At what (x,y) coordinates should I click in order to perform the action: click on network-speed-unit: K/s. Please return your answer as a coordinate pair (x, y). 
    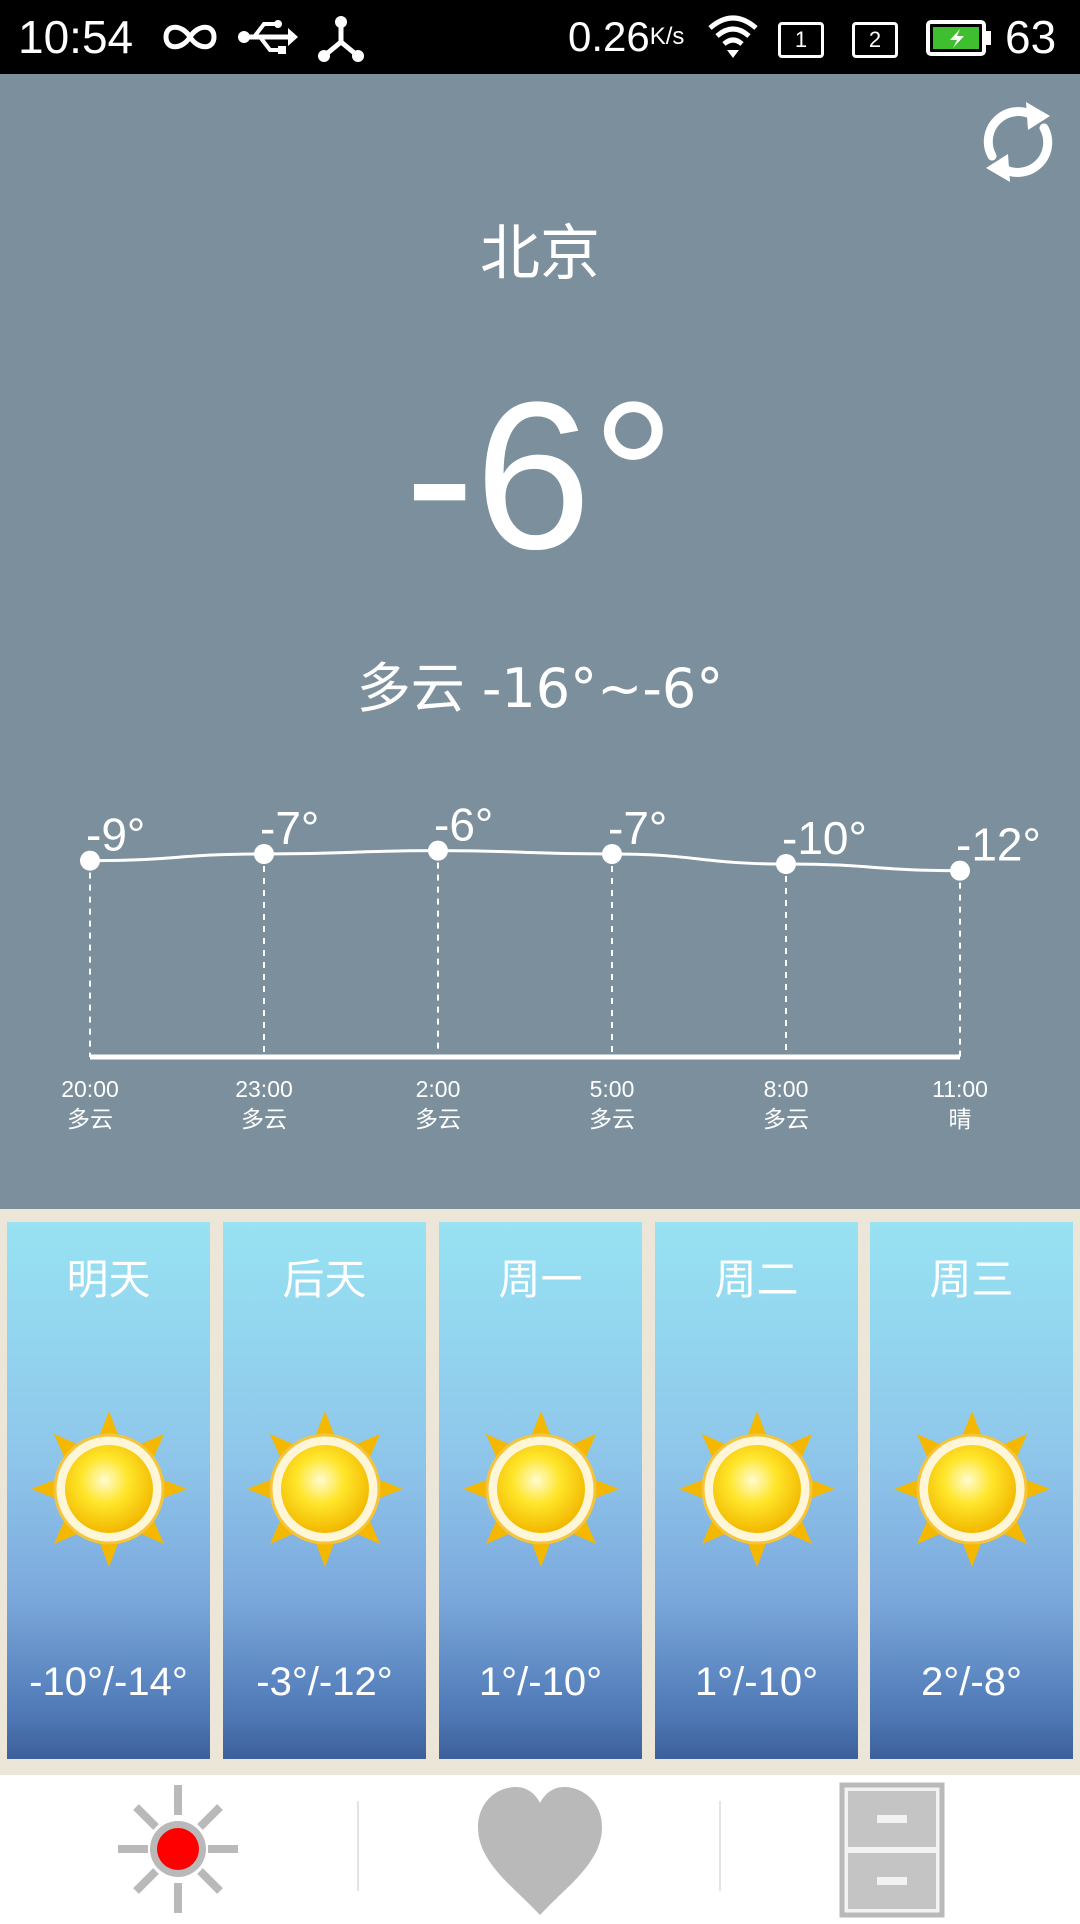
    Looking at the image, I should click on (667, 36).